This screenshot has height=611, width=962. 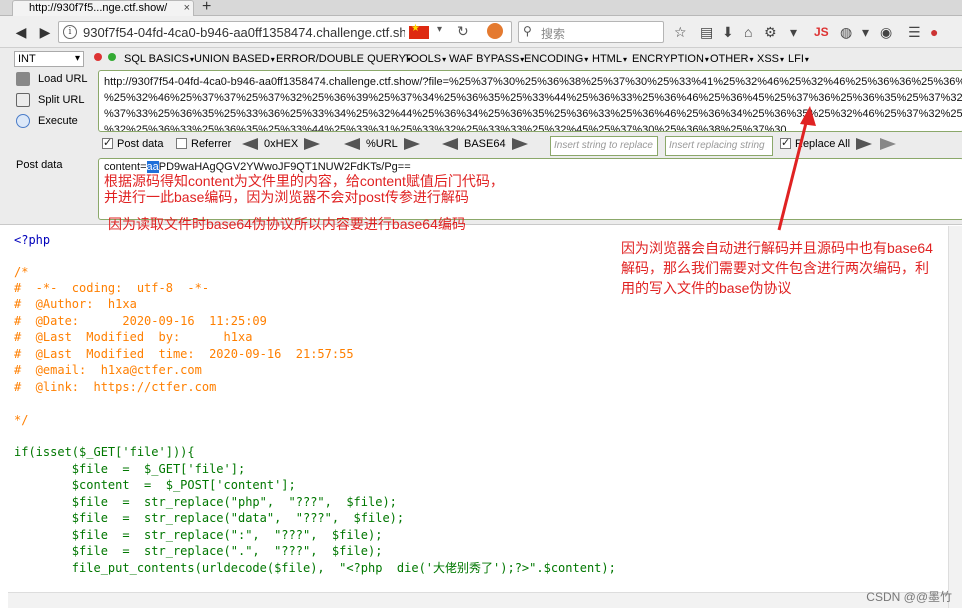 What do you see at coordinates (553, 34) in the screenshot?
I see `search-placeholder: 搜索` at bounding box center [553, 34].